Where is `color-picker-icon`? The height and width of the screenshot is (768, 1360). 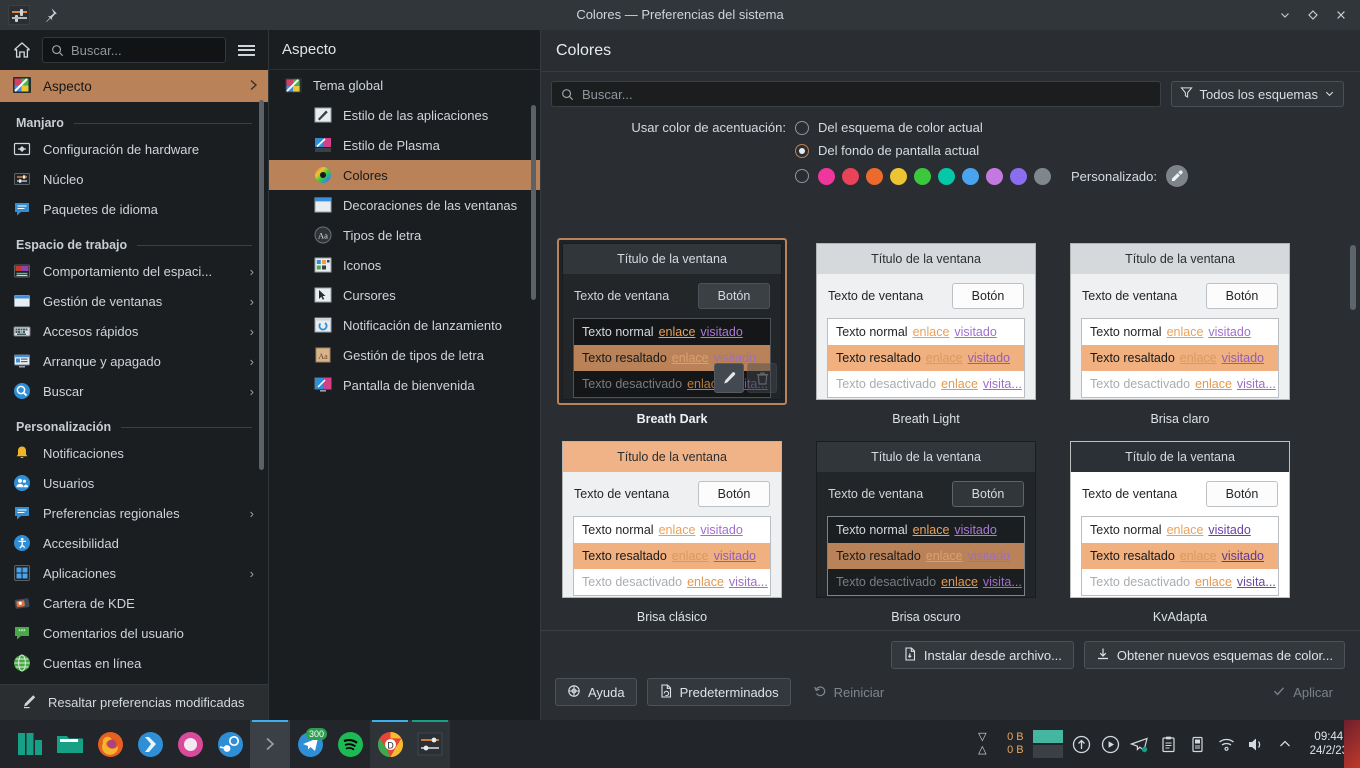 color-picker-icon is located at coordinates (1177, 176).